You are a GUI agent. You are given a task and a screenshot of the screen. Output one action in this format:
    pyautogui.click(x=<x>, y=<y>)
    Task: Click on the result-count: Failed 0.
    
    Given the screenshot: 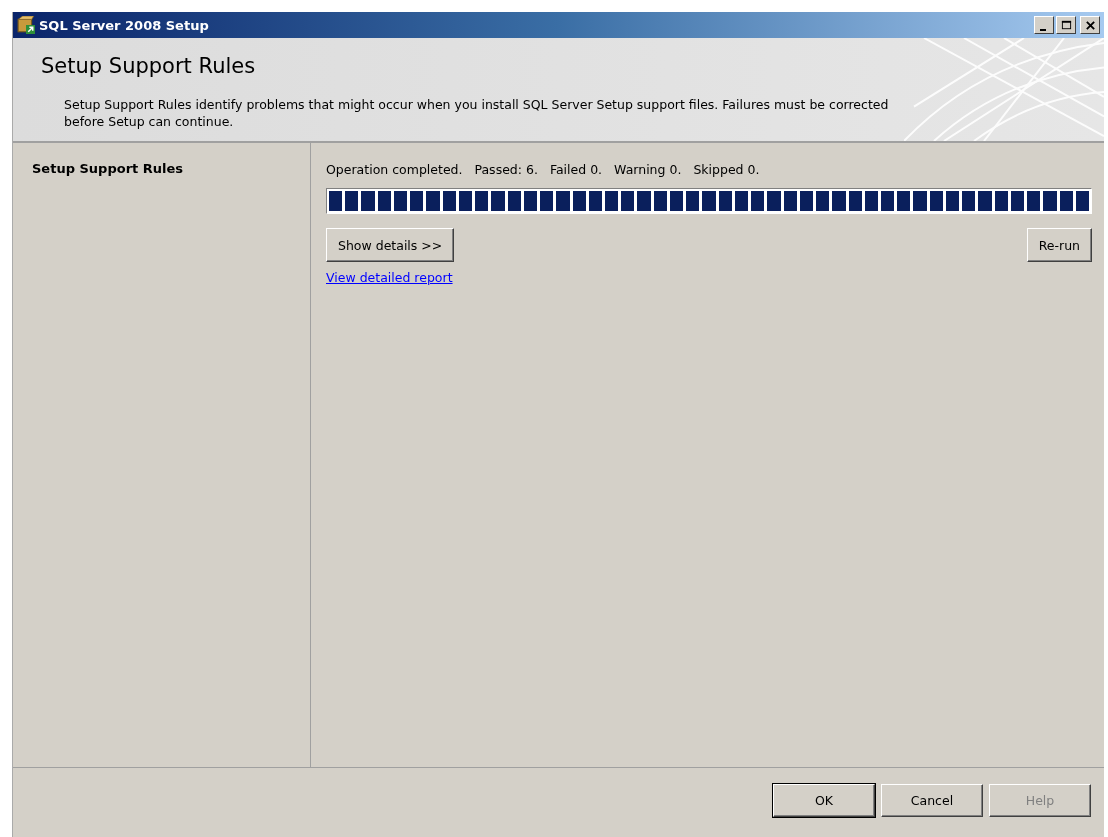 What is the action you would take?
    pyautogui.click(x=576, y=169)
    